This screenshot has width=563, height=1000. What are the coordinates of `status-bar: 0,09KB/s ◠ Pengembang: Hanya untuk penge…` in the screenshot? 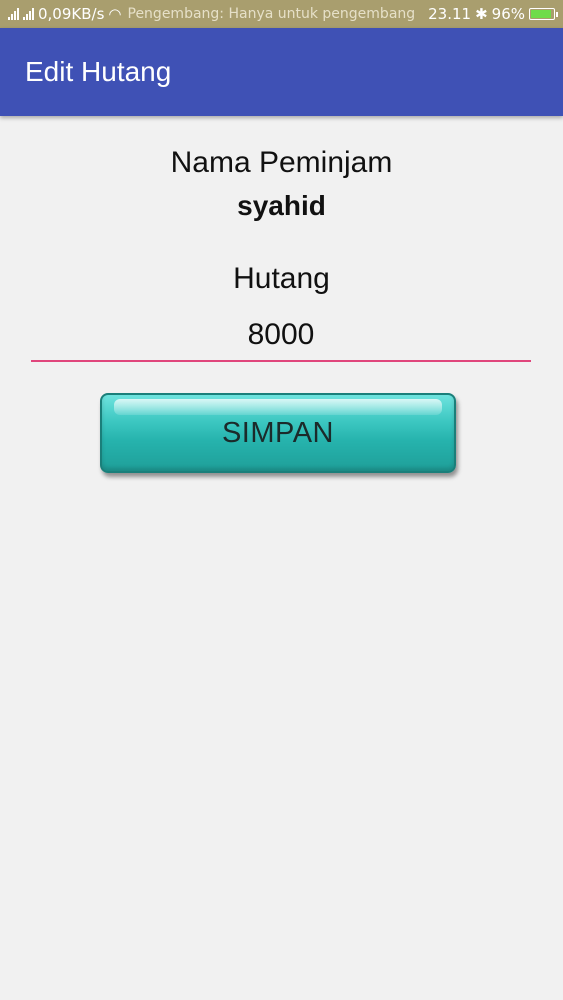 It's located at (281, 14).